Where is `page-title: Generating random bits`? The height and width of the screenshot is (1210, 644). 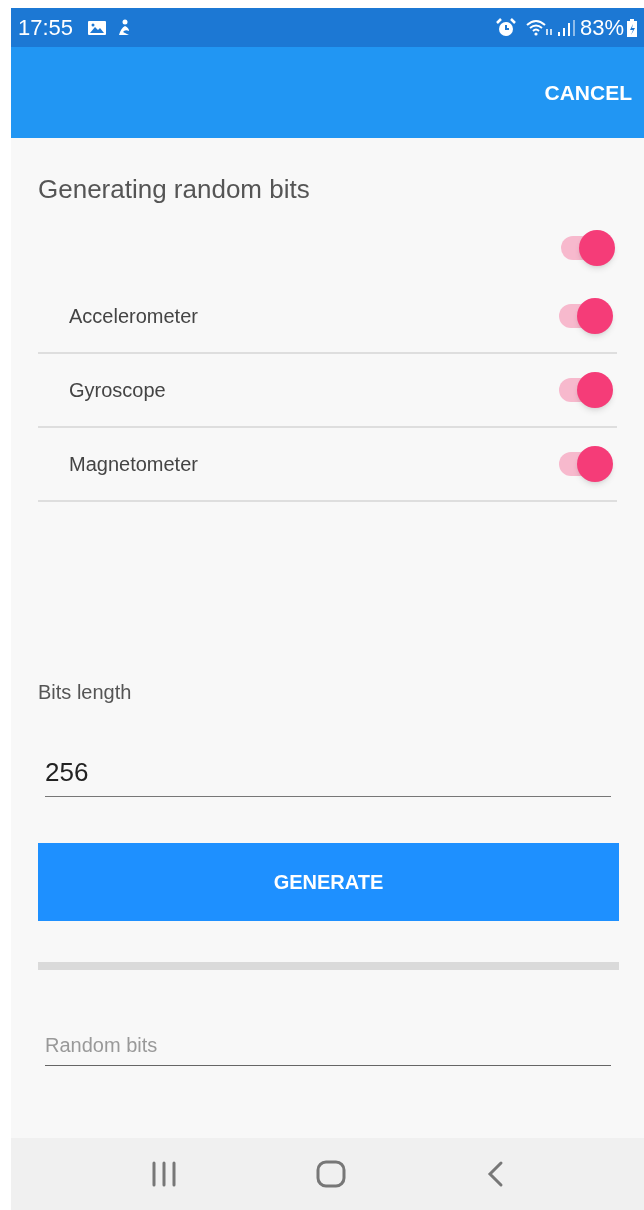 page-title: Generating random bits is located at coordinates (174, 188).